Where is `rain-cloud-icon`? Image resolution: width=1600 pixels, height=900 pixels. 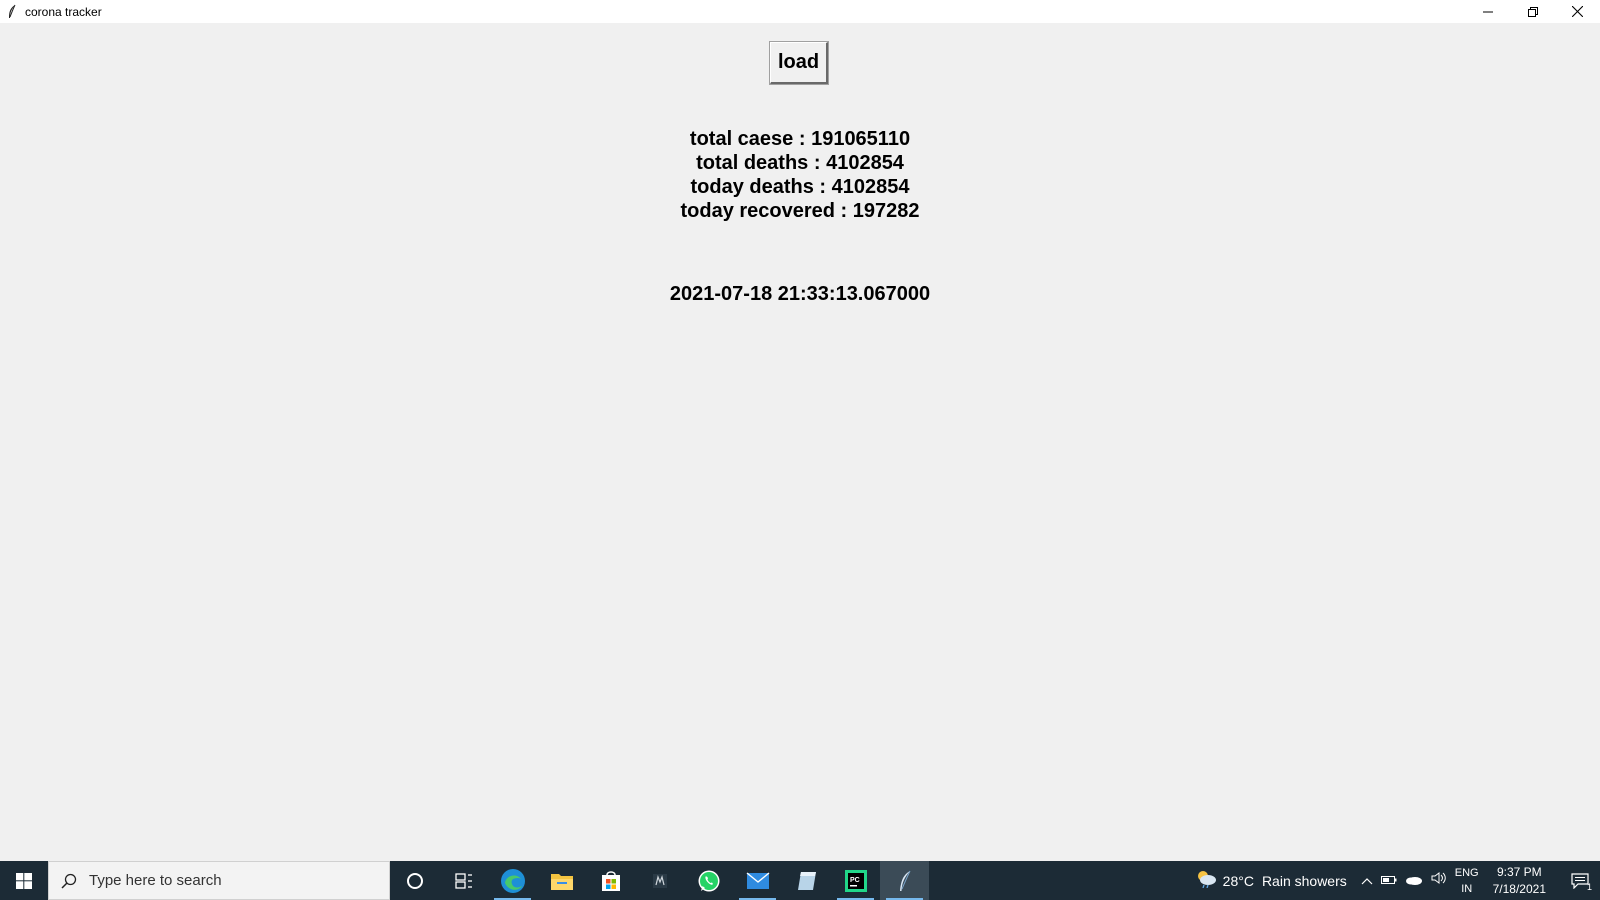 rain-cloud-icon is located at coordinates (1206, 880).